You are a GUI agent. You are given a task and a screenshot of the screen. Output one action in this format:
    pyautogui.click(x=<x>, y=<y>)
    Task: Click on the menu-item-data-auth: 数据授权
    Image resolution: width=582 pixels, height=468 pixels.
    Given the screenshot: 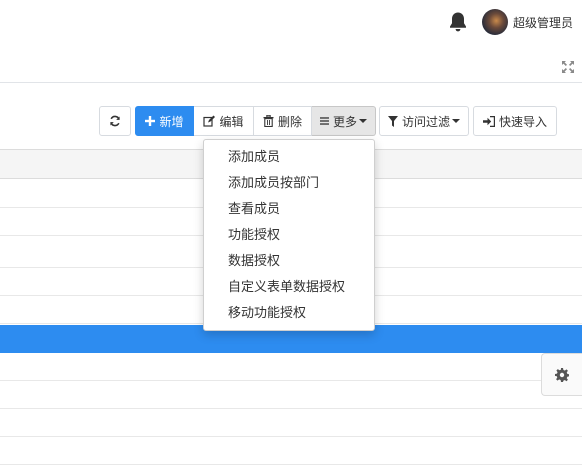 What is the action you would take?
    pyautogui.click(x=289, y=262)
    